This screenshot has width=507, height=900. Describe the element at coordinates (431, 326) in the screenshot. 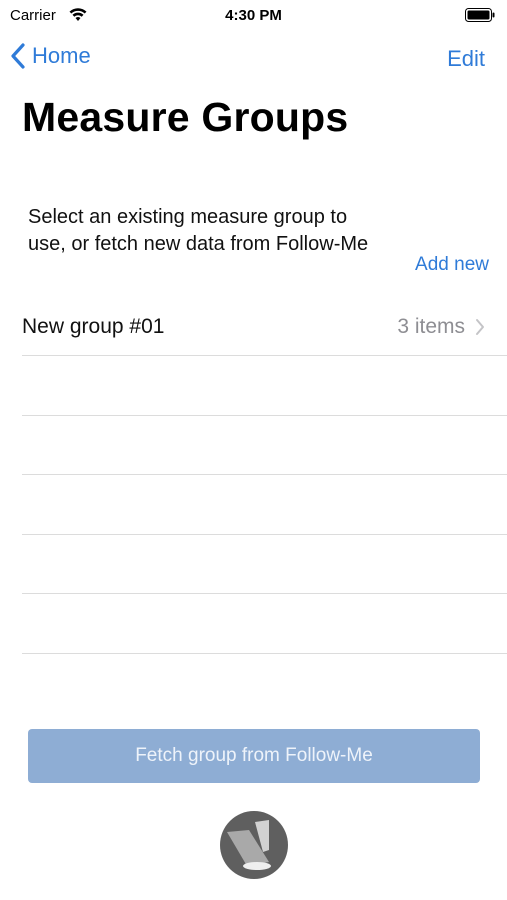

I see `group-item-count: 3 items` at that location.